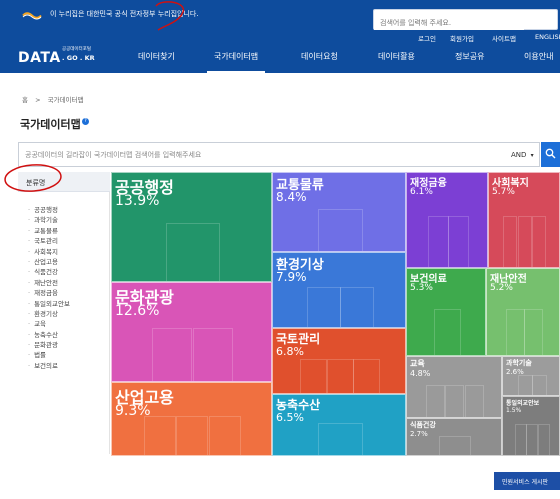 This screenshot has width=560, height=499. What do you see at coordinates (417, 363) in the screenshot?
I see `treemap-tile-name: 교육` at bounding box center [417, 363].